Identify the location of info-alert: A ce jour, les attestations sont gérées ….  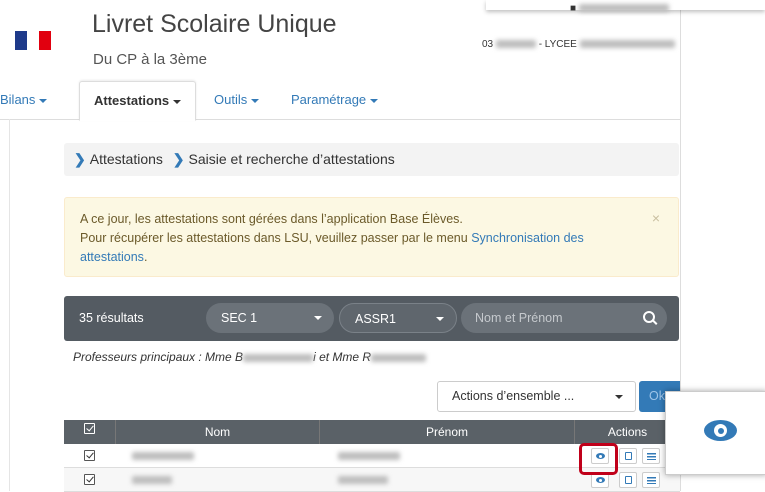
(371, 237).